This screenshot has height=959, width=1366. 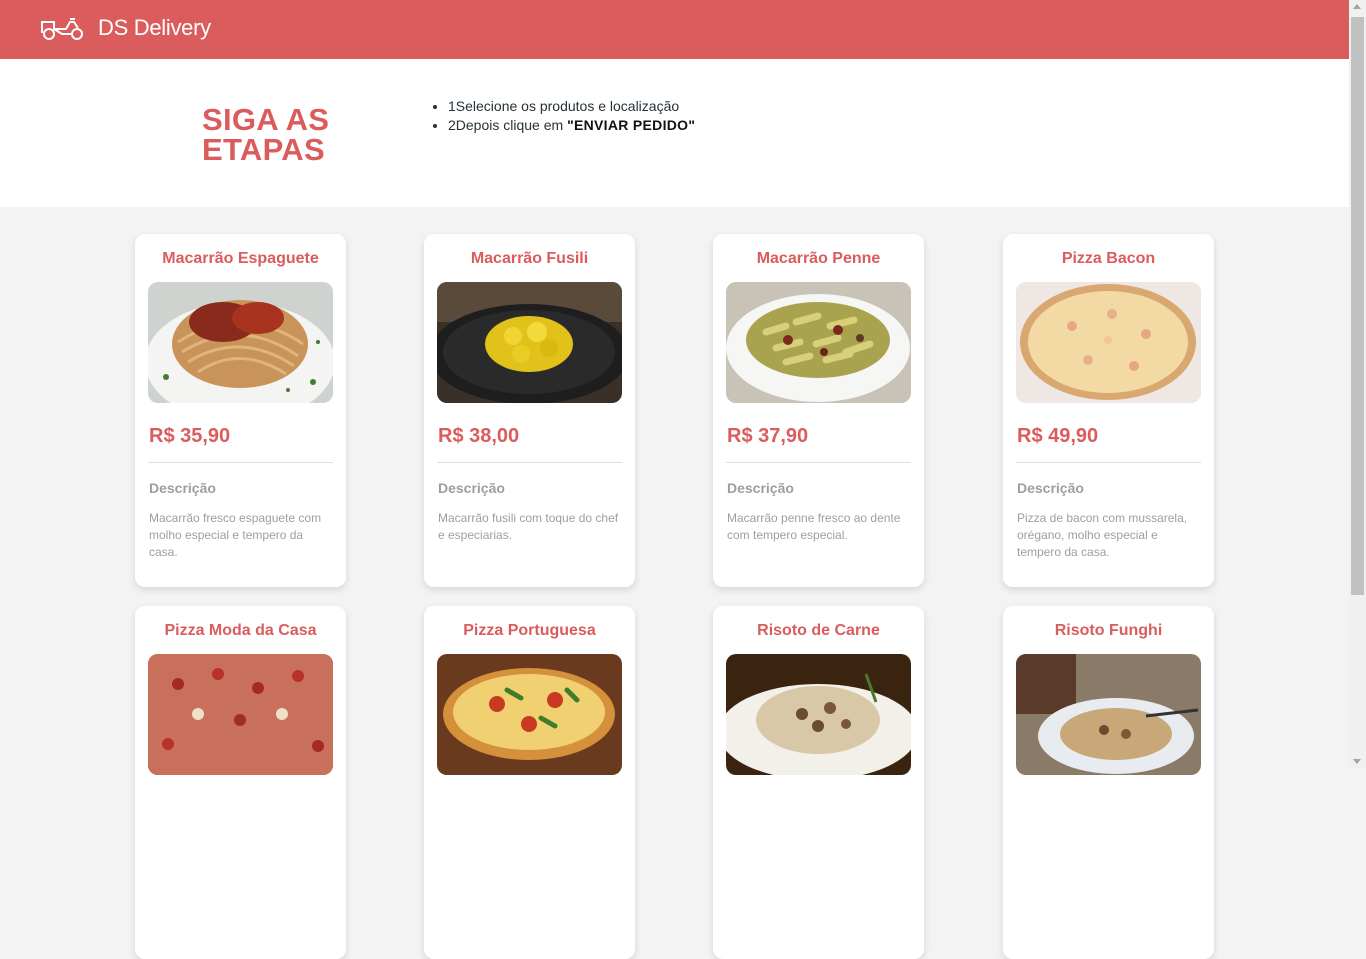 What do you see at coordinates (674, 29) in the screenshot?
I see `navbar: DS Delivery` at bounding box center [674, 29].